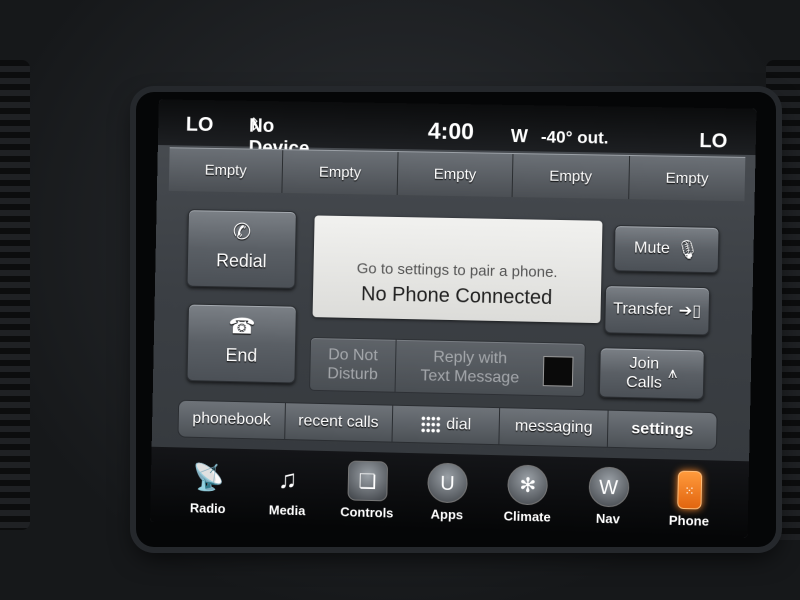 This screenshot has width=800, height=600. Describe the element at coordinates (470, 377) in the screenshot. I see `reply-label-line2: Text Message` at that location.